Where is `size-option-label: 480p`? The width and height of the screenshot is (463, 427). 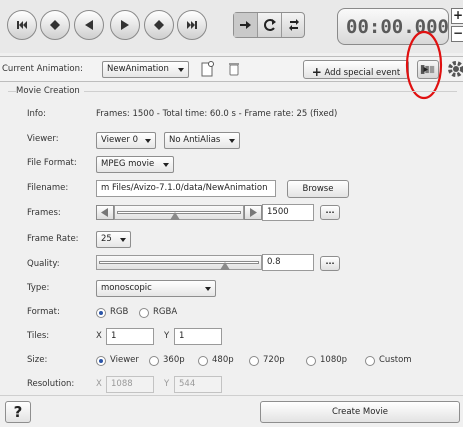 size-option-label: 480p is located at coordinates (223, 360).